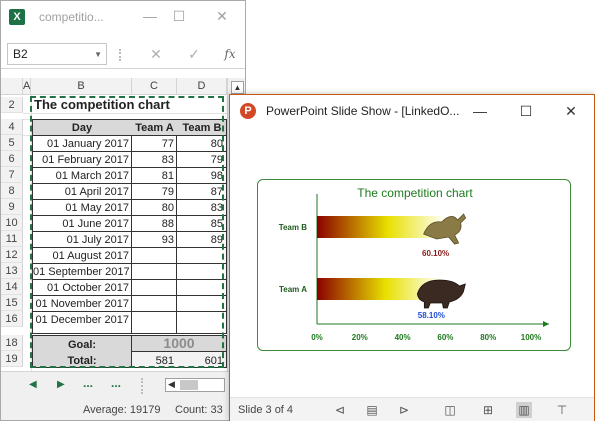 The image size is (595, 421). I want to click on powerpoint-minimize-button: —, so click(480, 111).